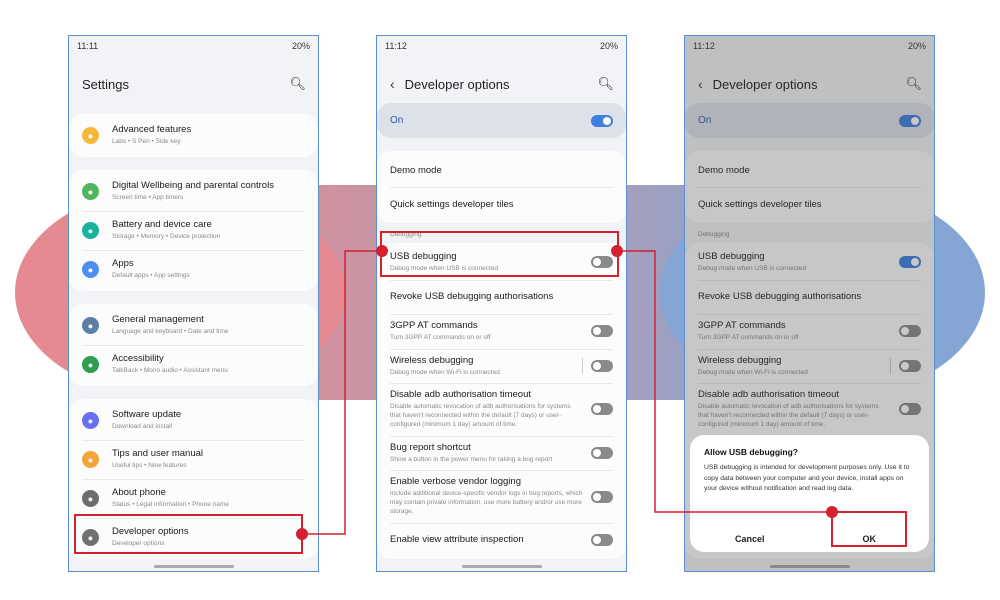 The width and height of the screenshot is (1000, 600). What do you see at coordinates (499, 254) in the screenshot?
I see `highlight-usb-debugging` at bounding box center [499, 254].